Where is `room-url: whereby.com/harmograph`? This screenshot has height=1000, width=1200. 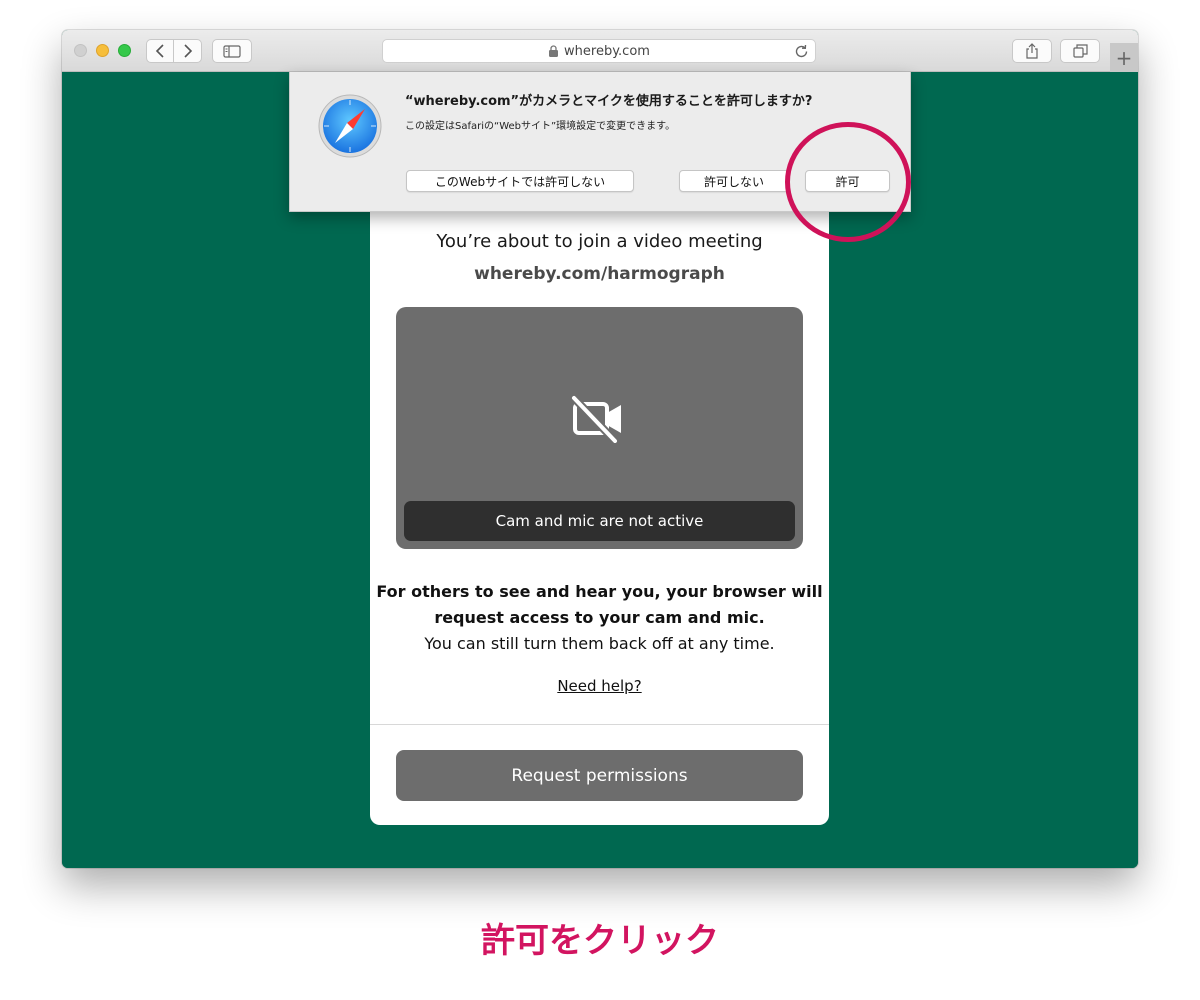
room-url: whereby.com/harmograph is located at coordinates (599, 274).